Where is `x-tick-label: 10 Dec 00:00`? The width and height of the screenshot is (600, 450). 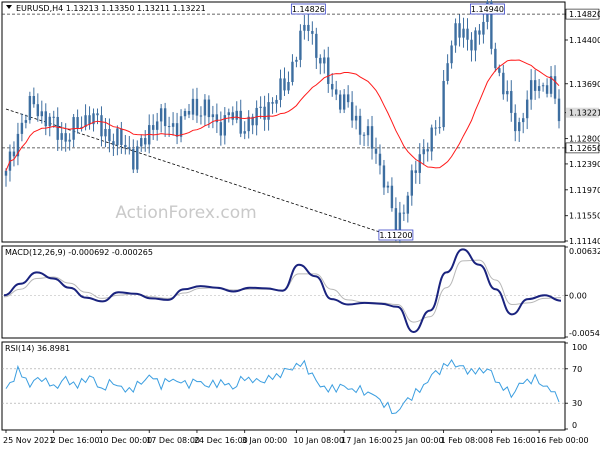
x-tick-label: 10 Dec 00:00 is located at coordinates (125, 440).